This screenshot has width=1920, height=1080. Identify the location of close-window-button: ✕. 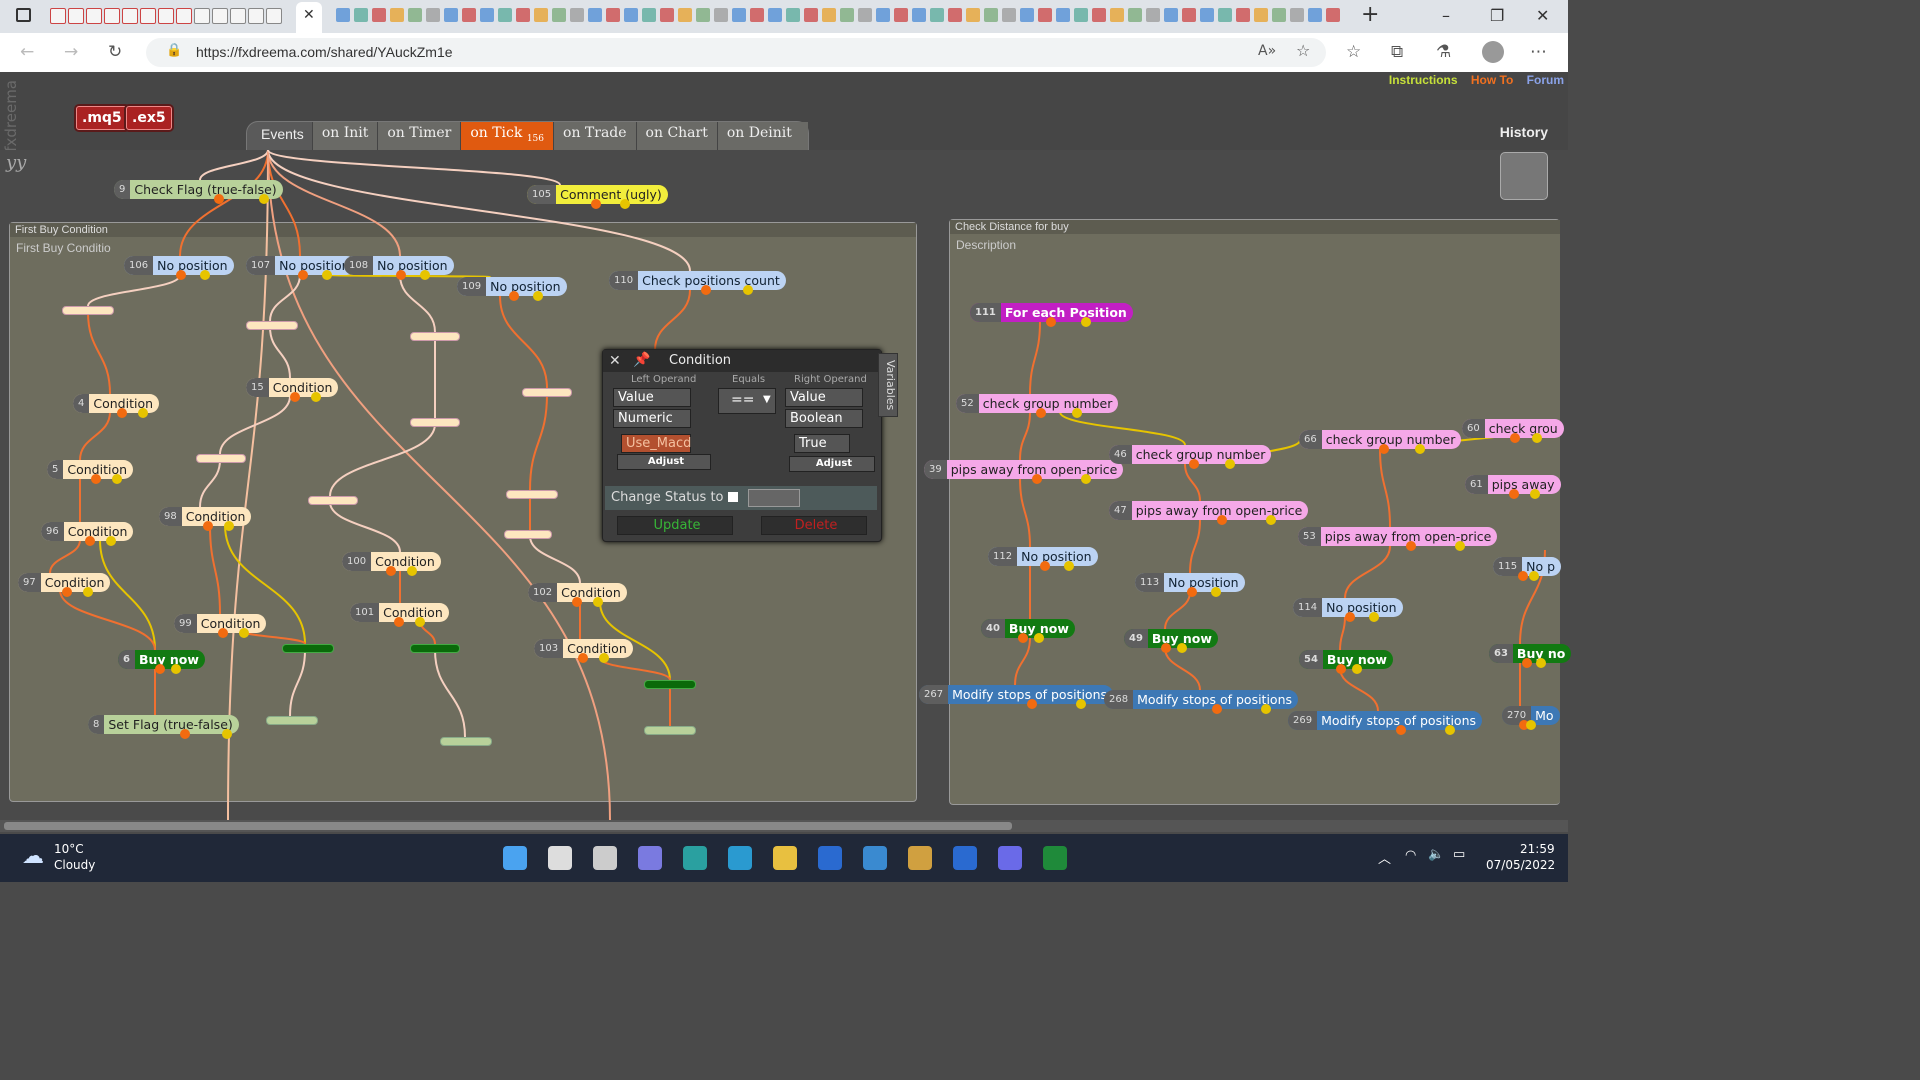
(1542, 15).